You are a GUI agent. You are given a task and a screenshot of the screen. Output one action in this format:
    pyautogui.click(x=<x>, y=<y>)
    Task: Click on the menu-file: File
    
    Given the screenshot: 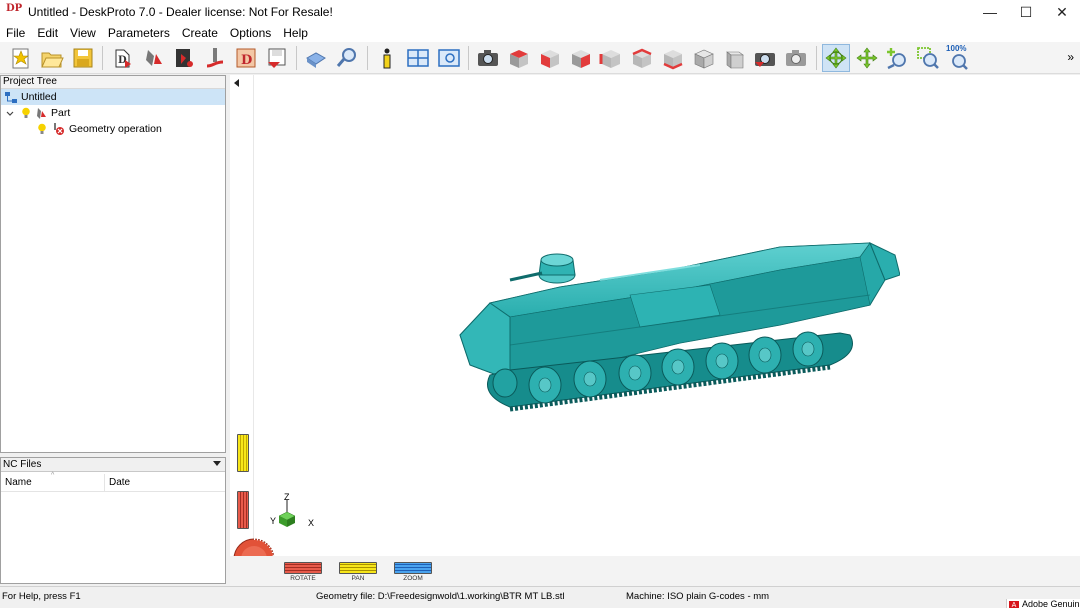 What is the action you would take?
    pyautogui.click(x=15, y=33)
    